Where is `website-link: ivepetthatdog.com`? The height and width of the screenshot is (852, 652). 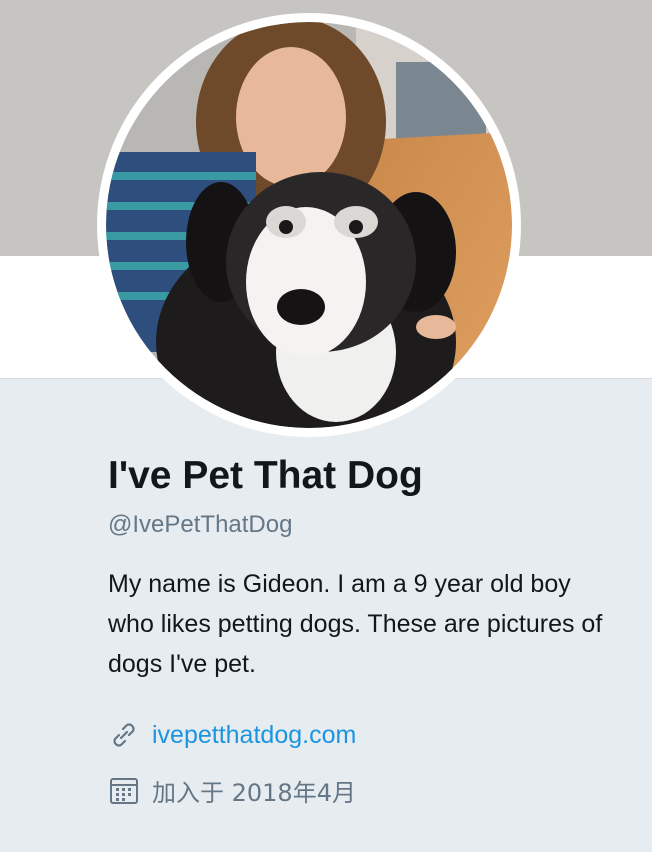
website-link: ivepetthatdog.com is located at coordinates (254, 735).